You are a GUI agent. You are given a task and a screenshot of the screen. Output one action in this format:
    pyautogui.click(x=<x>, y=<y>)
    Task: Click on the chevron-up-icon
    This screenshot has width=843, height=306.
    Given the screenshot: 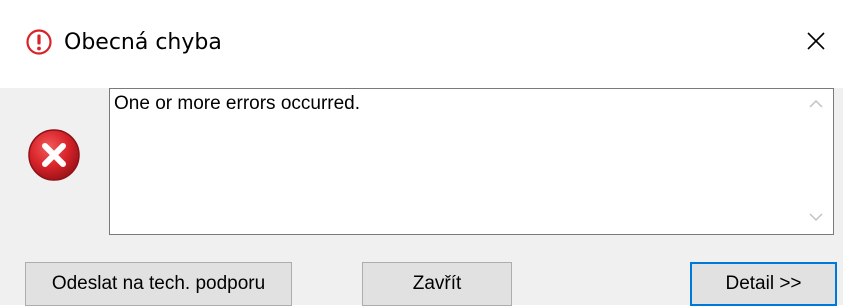 What is the action you would take?
    pyautogui.click(x=816, y=105)
    